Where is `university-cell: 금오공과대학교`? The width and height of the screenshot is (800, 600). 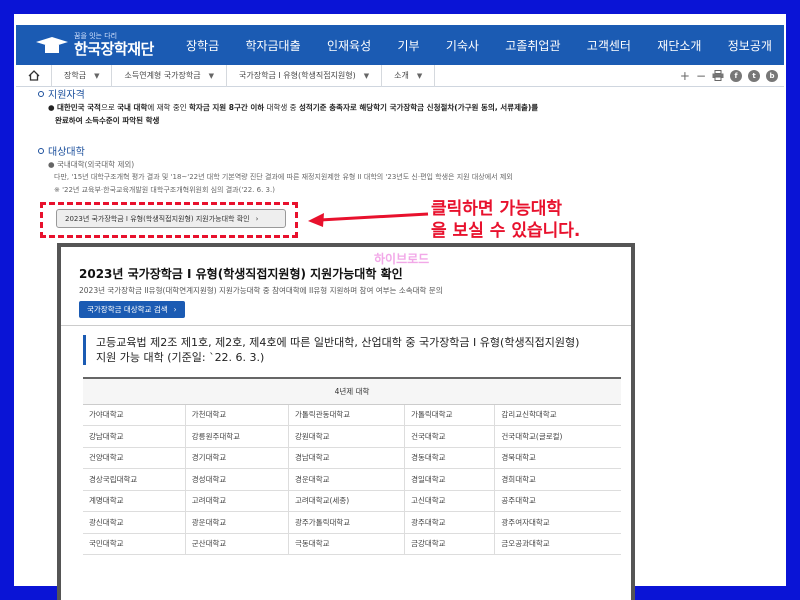 university-cell: 금오공과대학교 is located at coordinates (557, 544).